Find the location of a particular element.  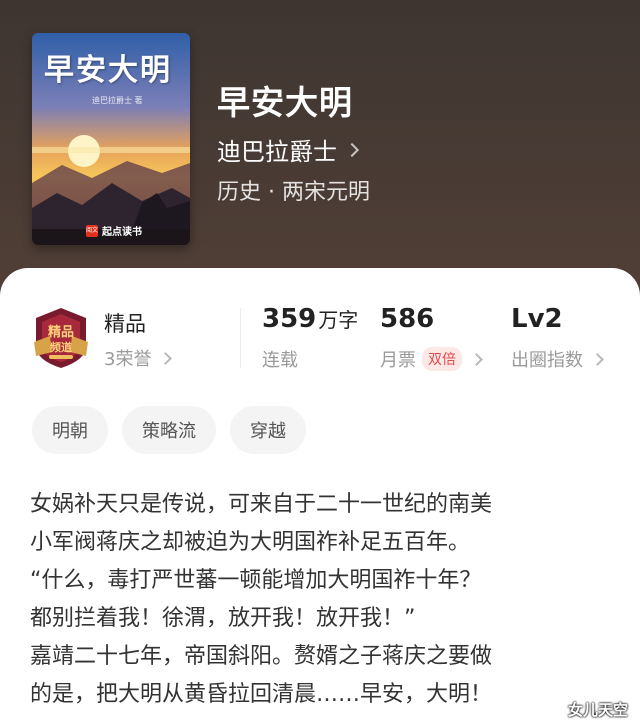

synopsis-line: “什么，毒打严世蕃一顿能增加大明国祚十年？ is located at coordinates (256, 580).